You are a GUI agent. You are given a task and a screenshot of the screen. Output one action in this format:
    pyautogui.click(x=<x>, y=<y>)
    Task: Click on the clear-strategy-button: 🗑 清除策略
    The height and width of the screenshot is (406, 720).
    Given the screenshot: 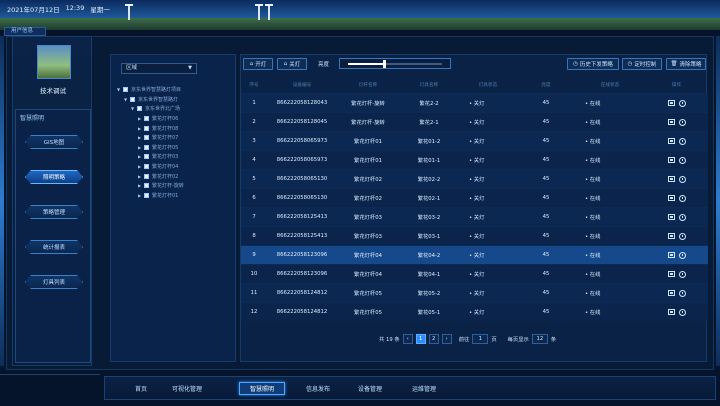 What is the action you would take?
    pyautogui.click(x=686, y=64)
    